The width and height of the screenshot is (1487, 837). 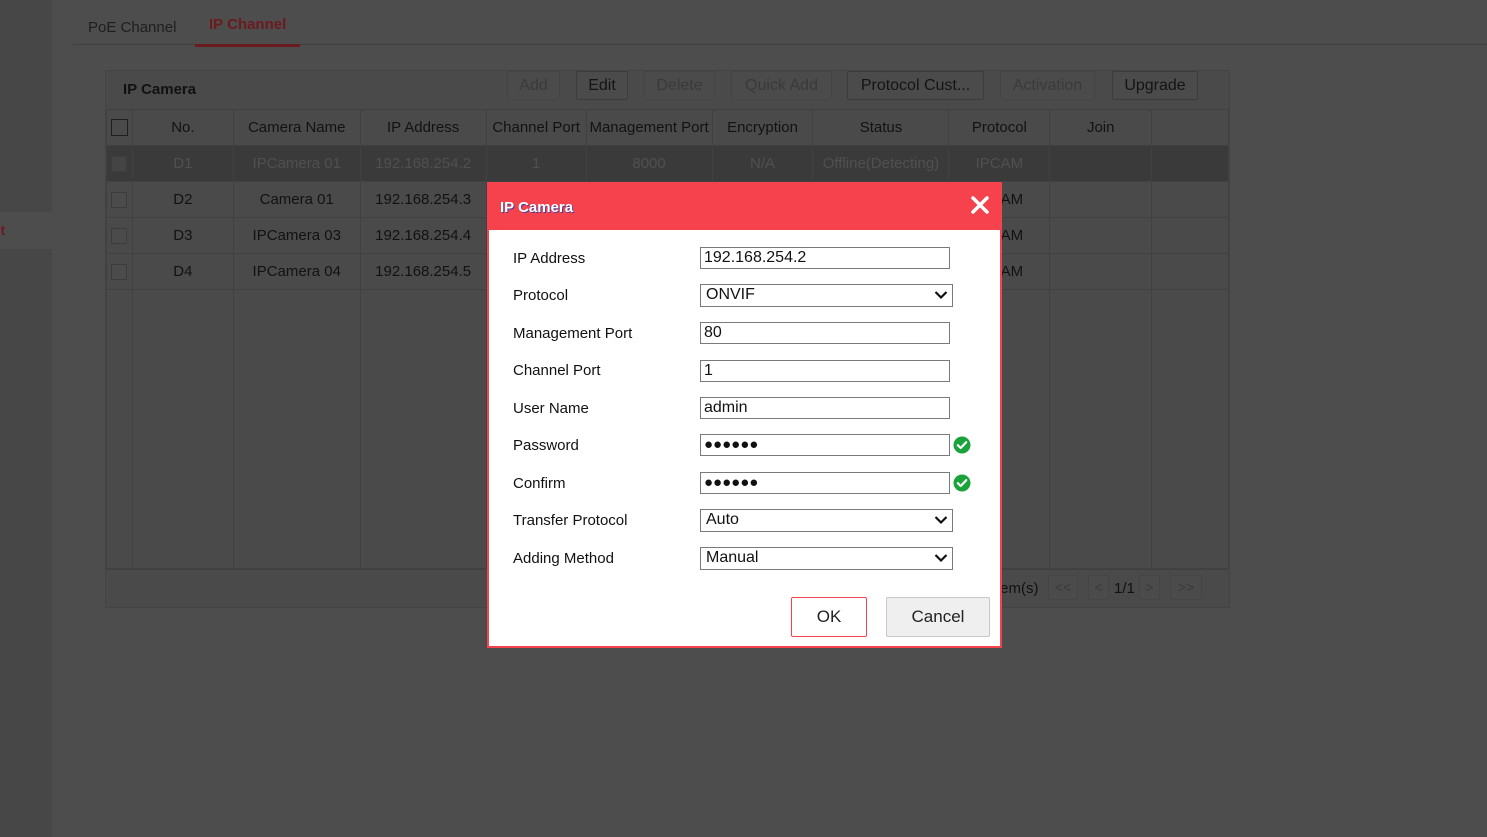 What do you see at coordinates (573, 333) in the screenshot?
I see `management-port-label: Management Port` at bounding box center [573, 333].